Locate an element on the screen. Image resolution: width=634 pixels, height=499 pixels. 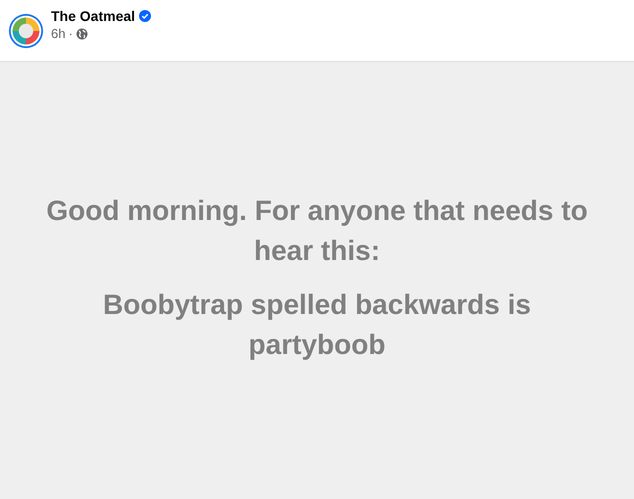
post-text: Good morning. For anyone that needs to hear this: is located at coordinates (317, 231).